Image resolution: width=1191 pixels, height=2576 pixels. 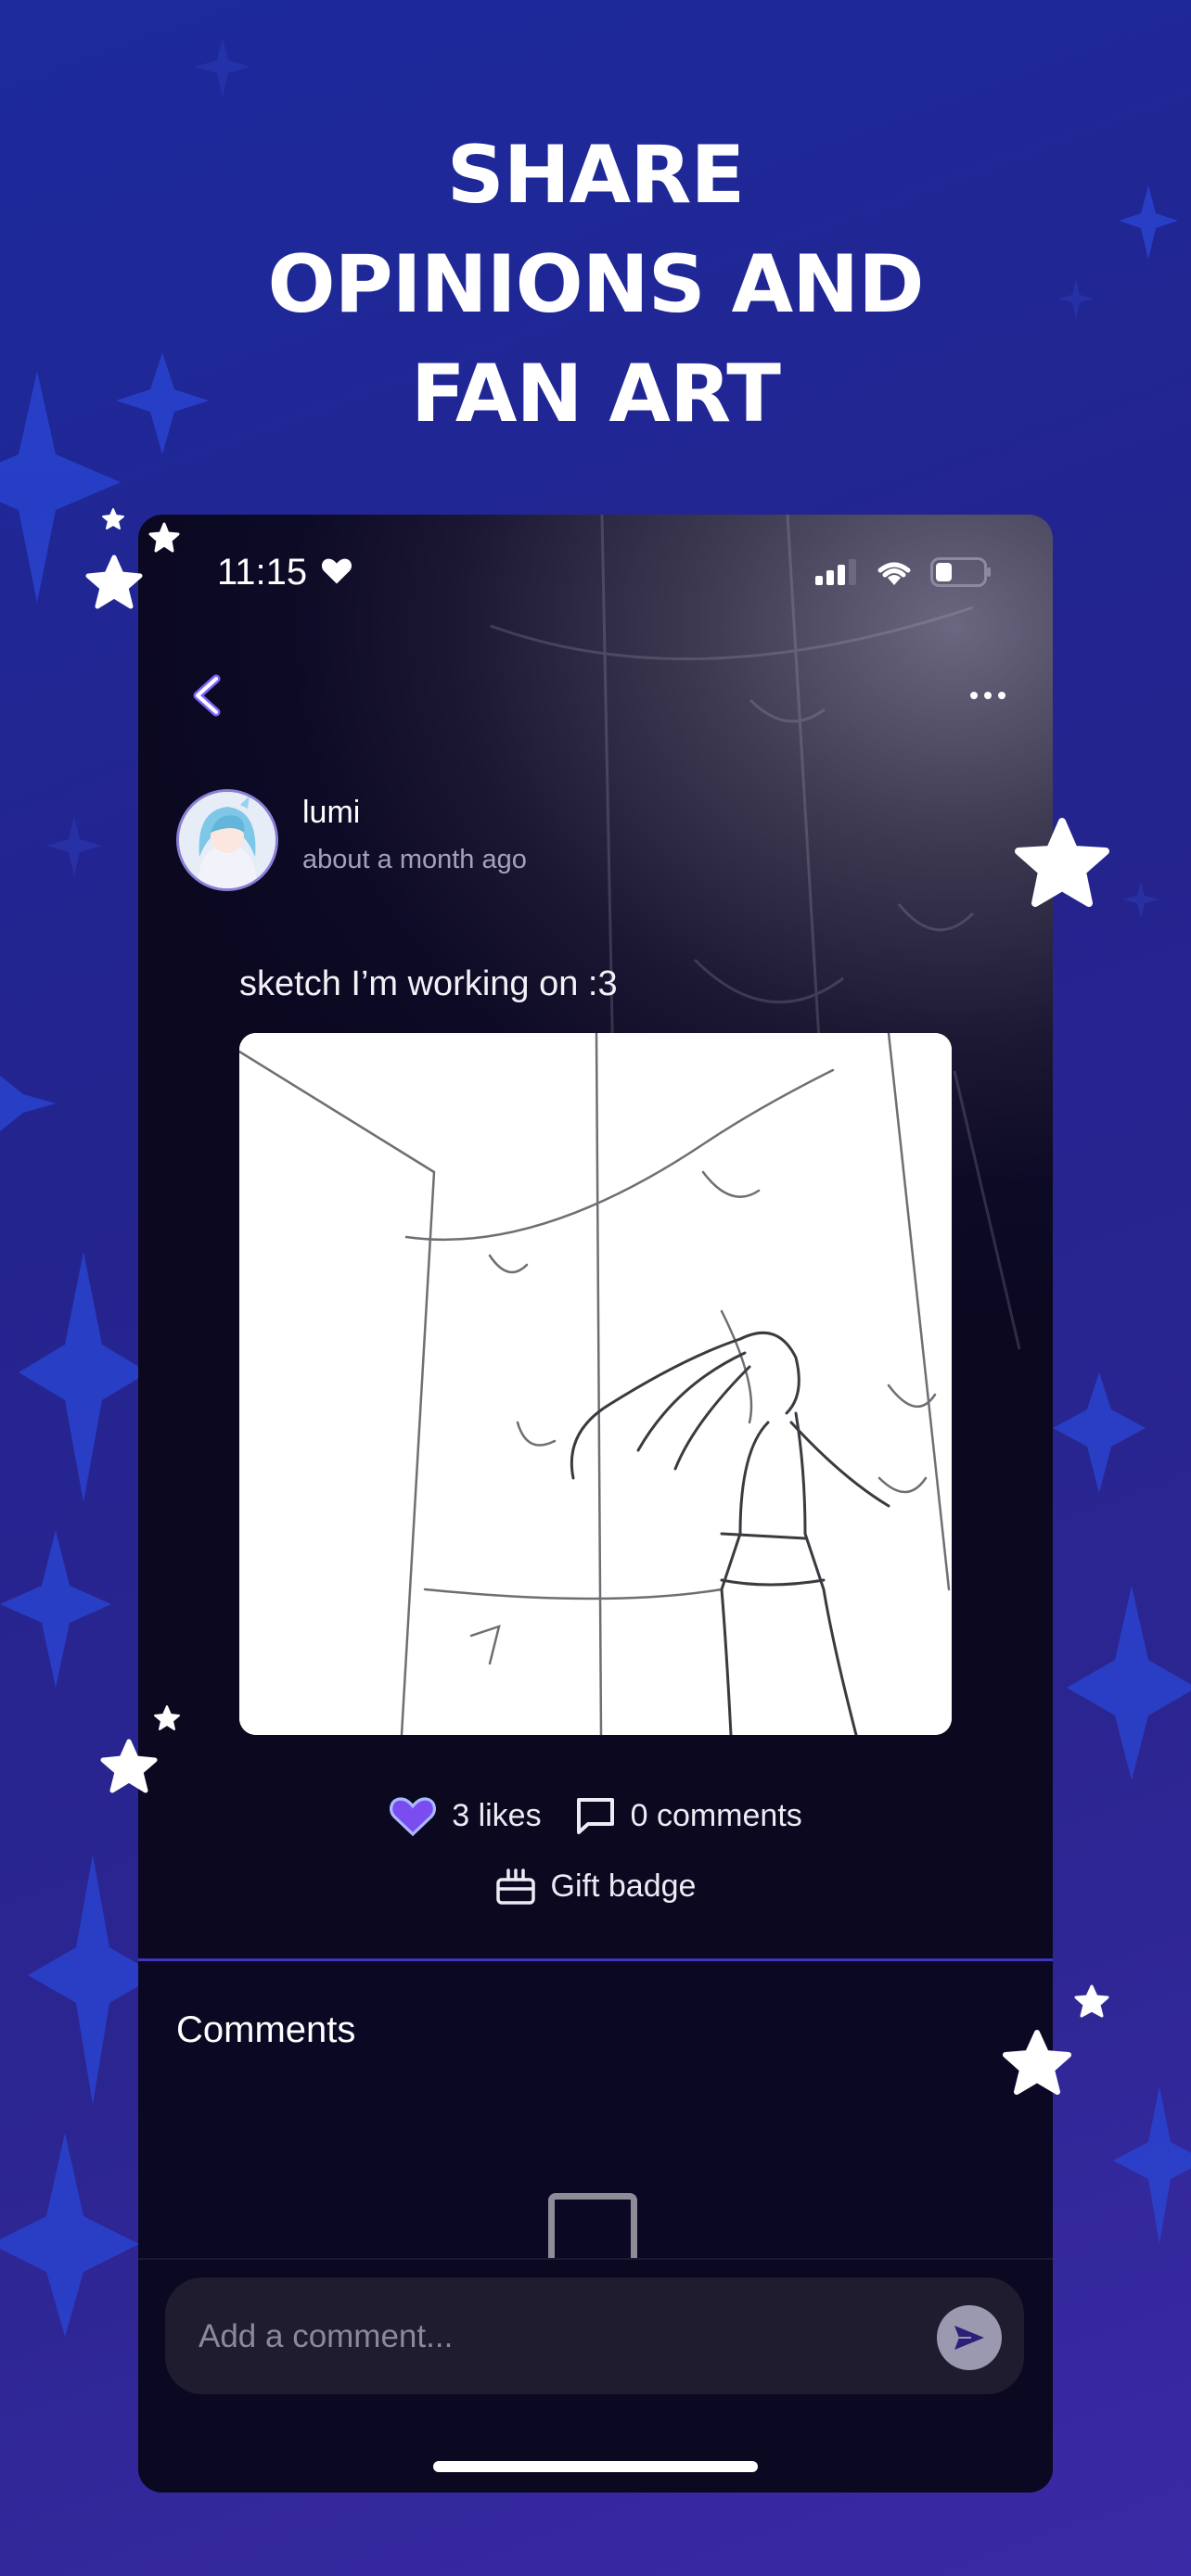 What do you see at coordinates (623, 1886) in the screenshot?
I see `gift-badge-label: Gift badge` at bounding box center [623, 1886].